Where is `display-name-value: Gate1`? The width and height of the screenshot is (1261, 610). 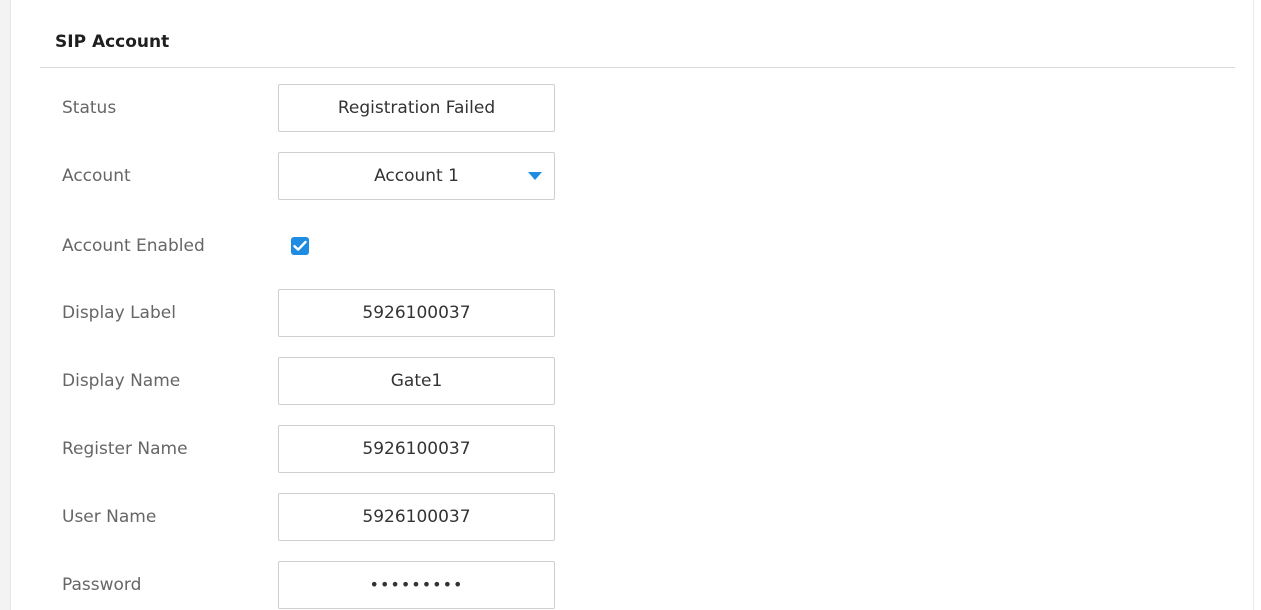 display-name-value: Gate1 is located at coordinates (416, 381).